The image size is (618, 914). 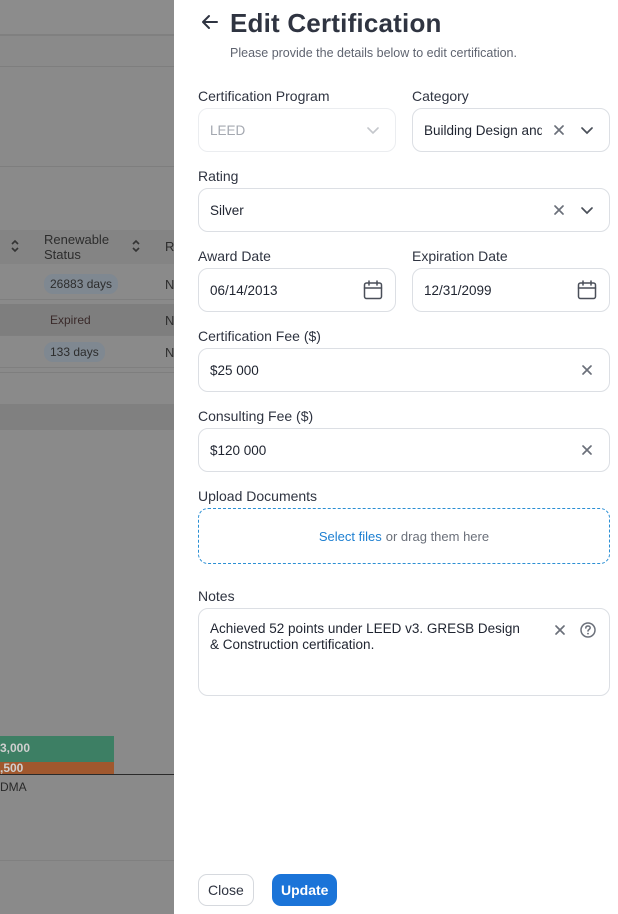 What do you see at coordinates (81, 284) in the screenshot?
I see `status-badge: 26883 days` at bounding box center [81, 284].